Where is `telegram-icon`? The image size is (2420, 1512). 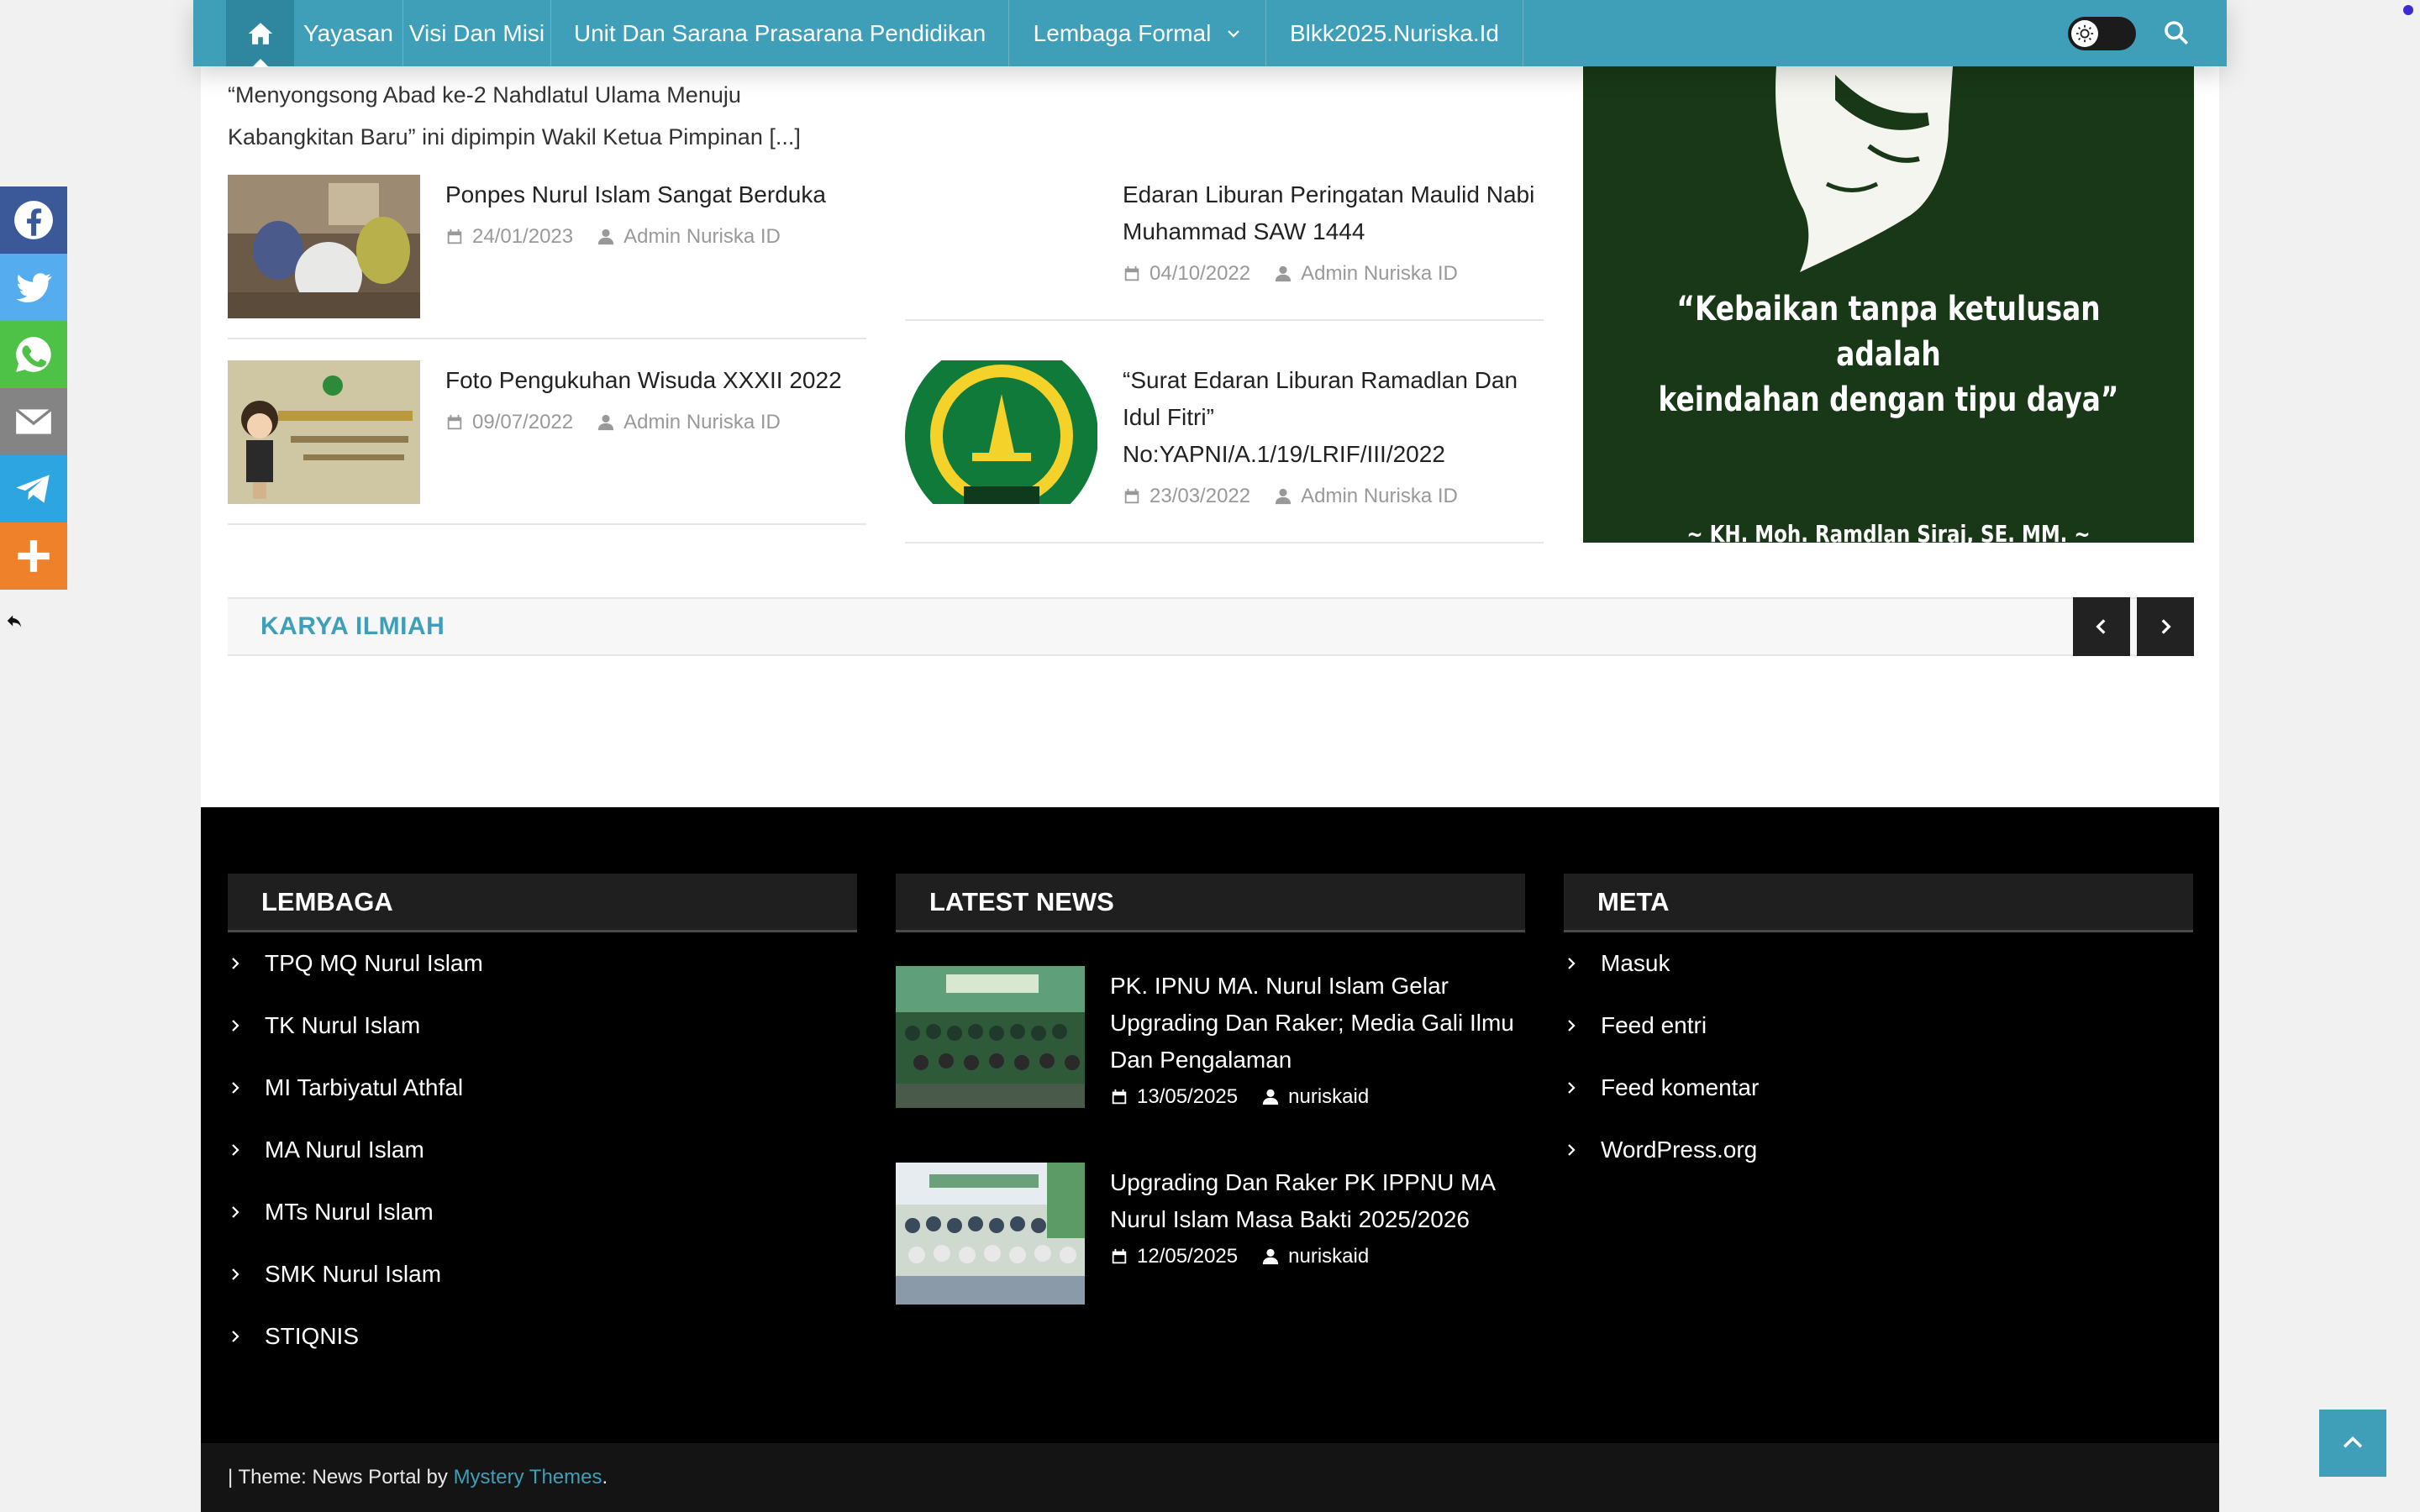 telegram-icon is located at coordinates (33, 489).